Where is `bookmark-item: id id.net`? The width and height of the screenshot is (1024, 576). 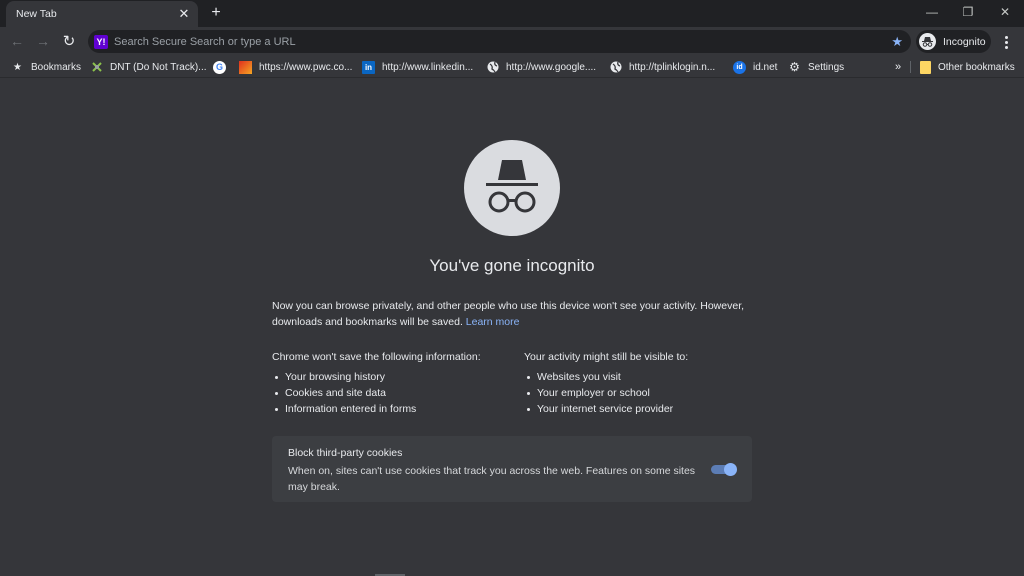 bookmark-item: id id.net is located at coordinates (755, 67).